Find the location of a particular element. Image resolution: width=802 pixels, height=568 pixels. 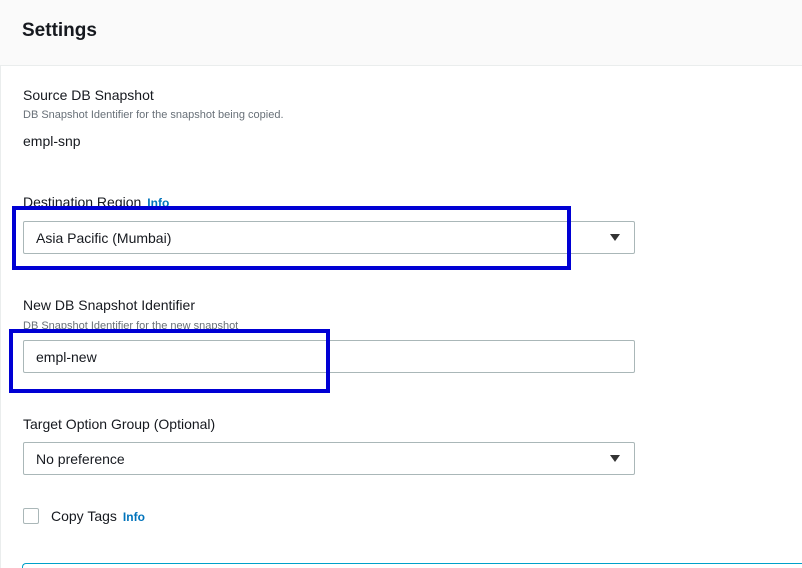

panel-left-border is located at coordinates (0, 284).